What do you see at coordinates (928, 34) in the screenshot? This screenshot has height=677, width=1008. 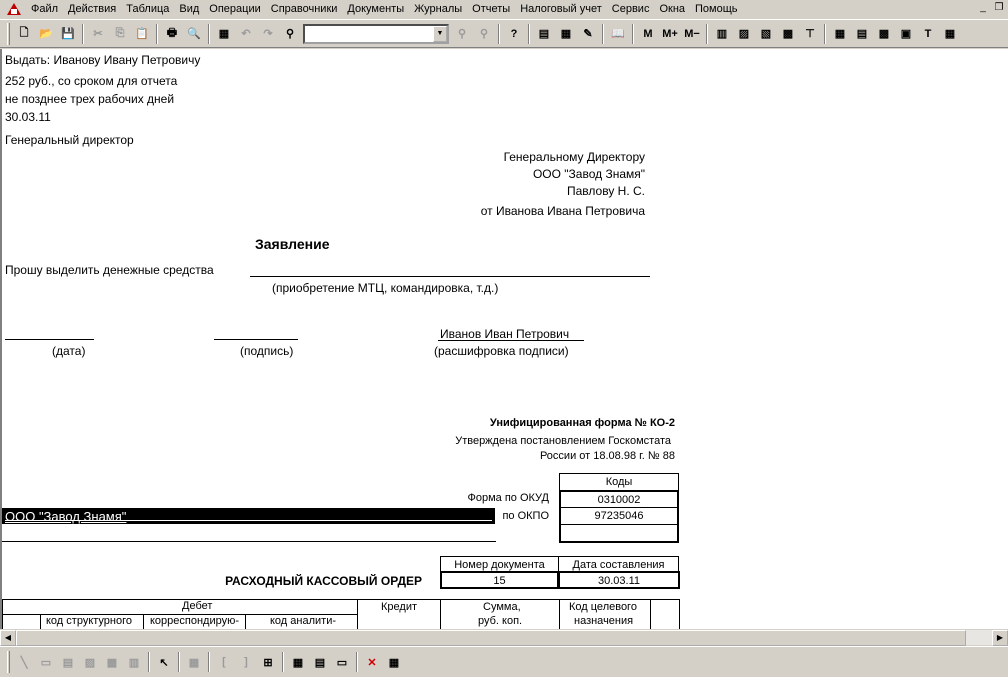 I see `text-icon: T` at bounding box center [928, 34].